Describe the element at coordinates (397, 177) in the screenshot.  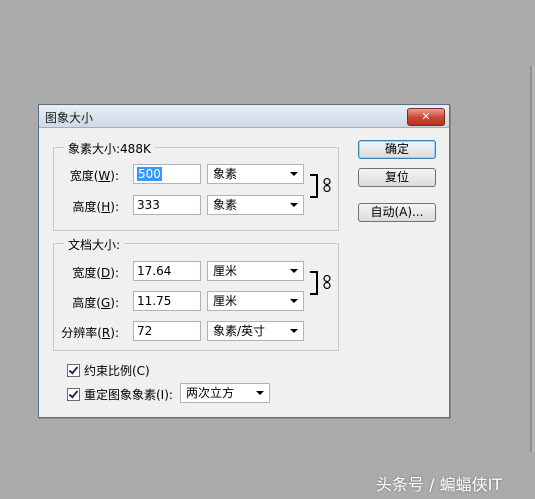
I see `reset-button: 复位` at that location.